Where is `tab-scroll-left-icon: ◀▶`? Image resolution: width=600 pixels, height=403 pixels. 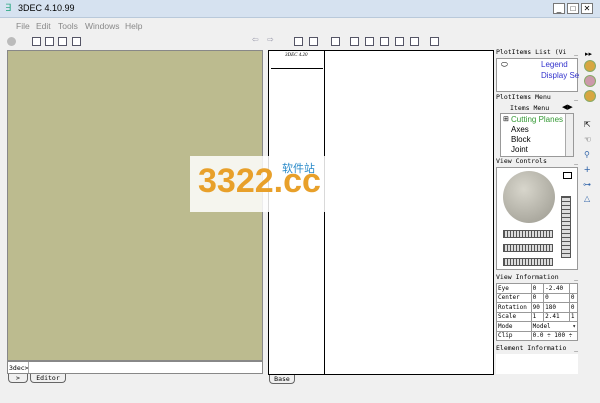 tab-scroll-left-icon: ◀▶ is located at coordinates (567, 107).